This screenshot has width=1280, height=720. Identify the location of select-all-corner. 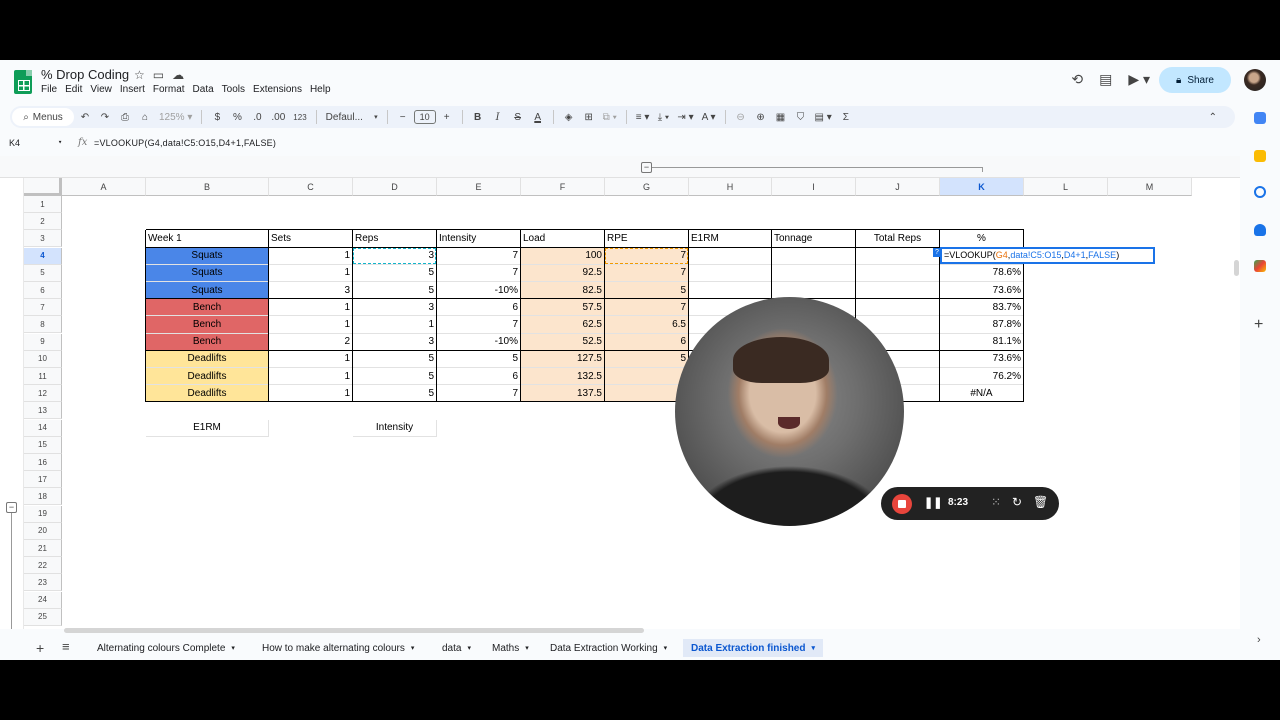
(43, 187).